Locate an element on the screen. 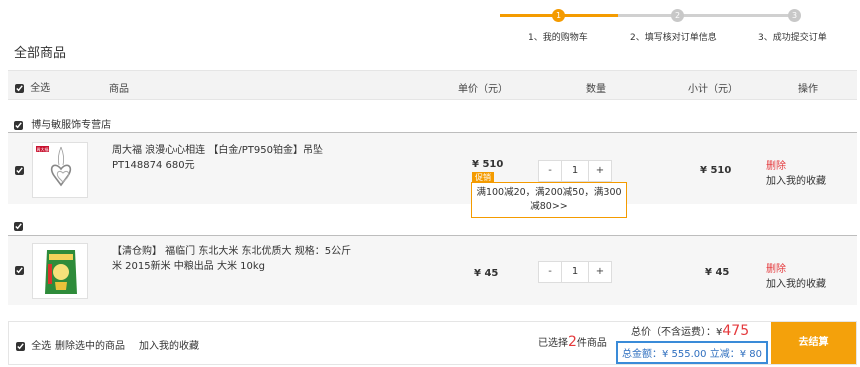 The image size is (860, 367). pendant-icon: 周大福 is located at coordinates (54, 166).